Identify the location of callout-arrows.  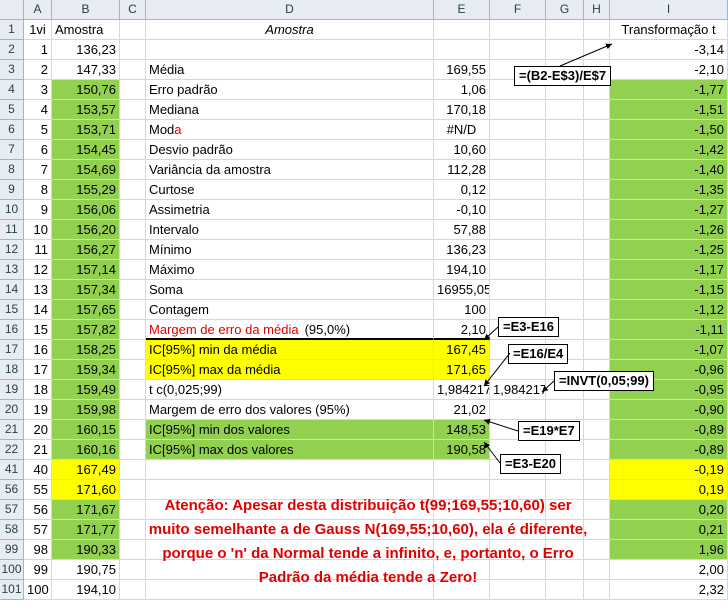
(548, 253).